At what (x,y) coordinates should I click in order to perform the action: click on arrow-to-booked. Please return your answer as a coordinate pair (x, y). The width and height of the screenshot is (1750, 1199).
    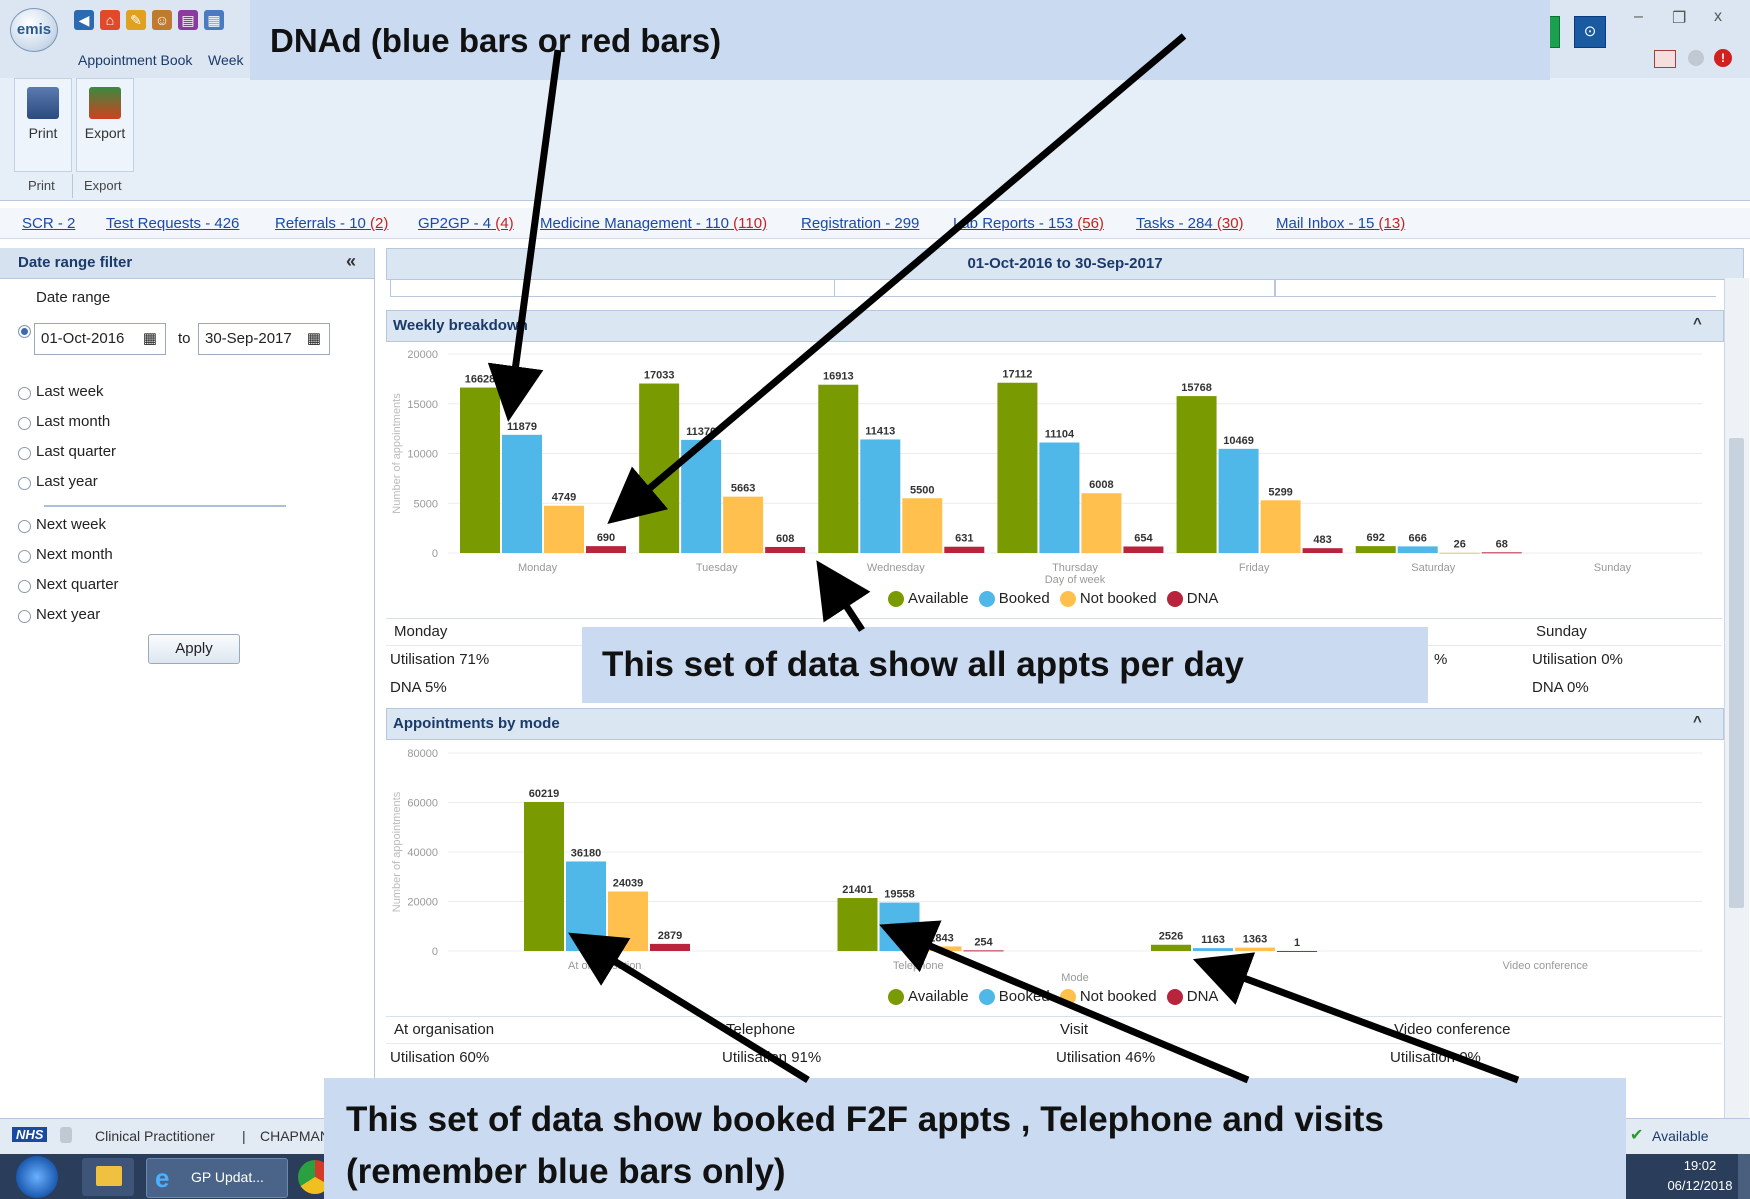
    Looking at the image, I should click on (524, 235).